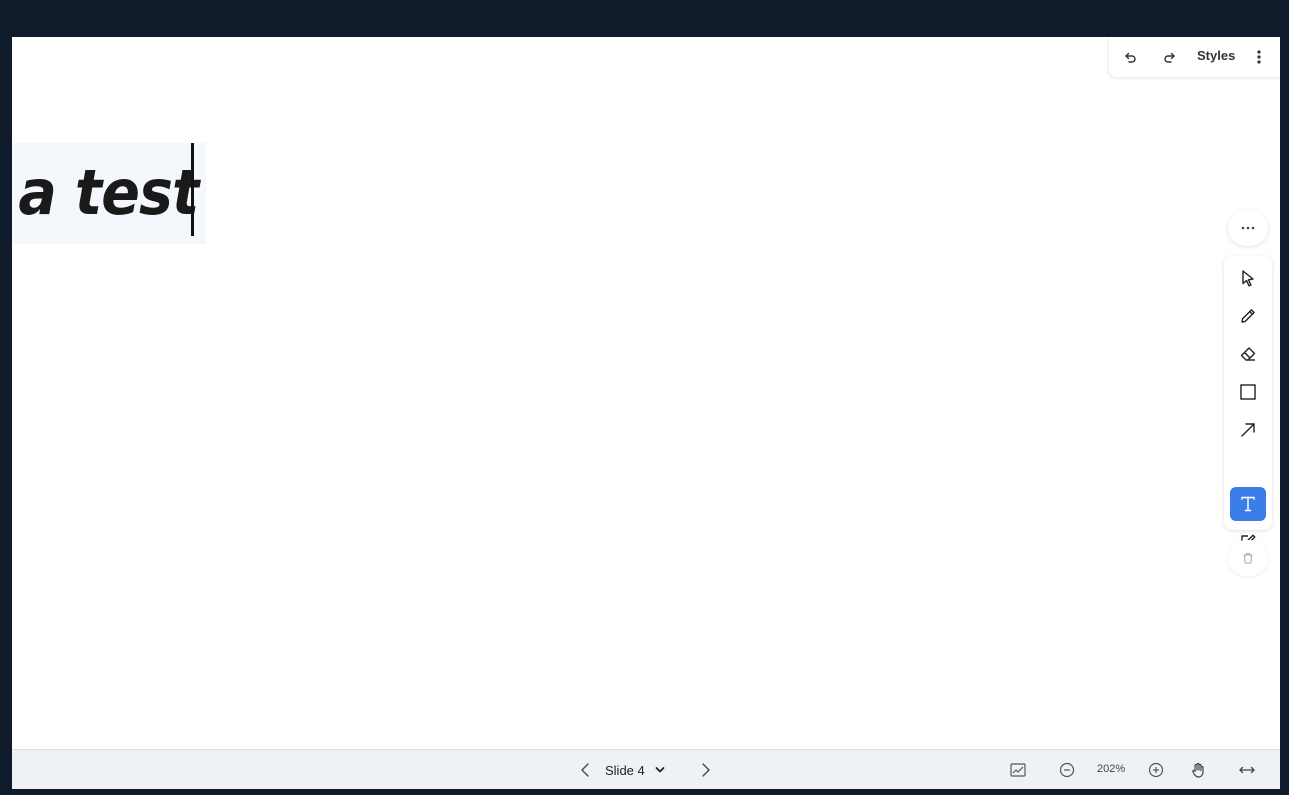 The height and width of the screenshot is (795, 1289). I want to click on chart-icon, so click(1018, 770).